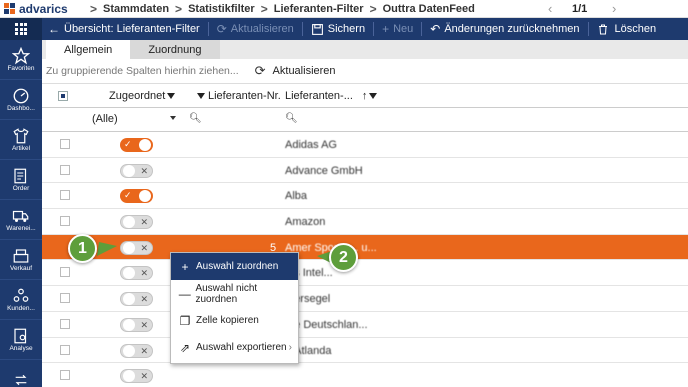  I want to click on sidebar-item-favoriten: Favoriten, so click(21, 60).